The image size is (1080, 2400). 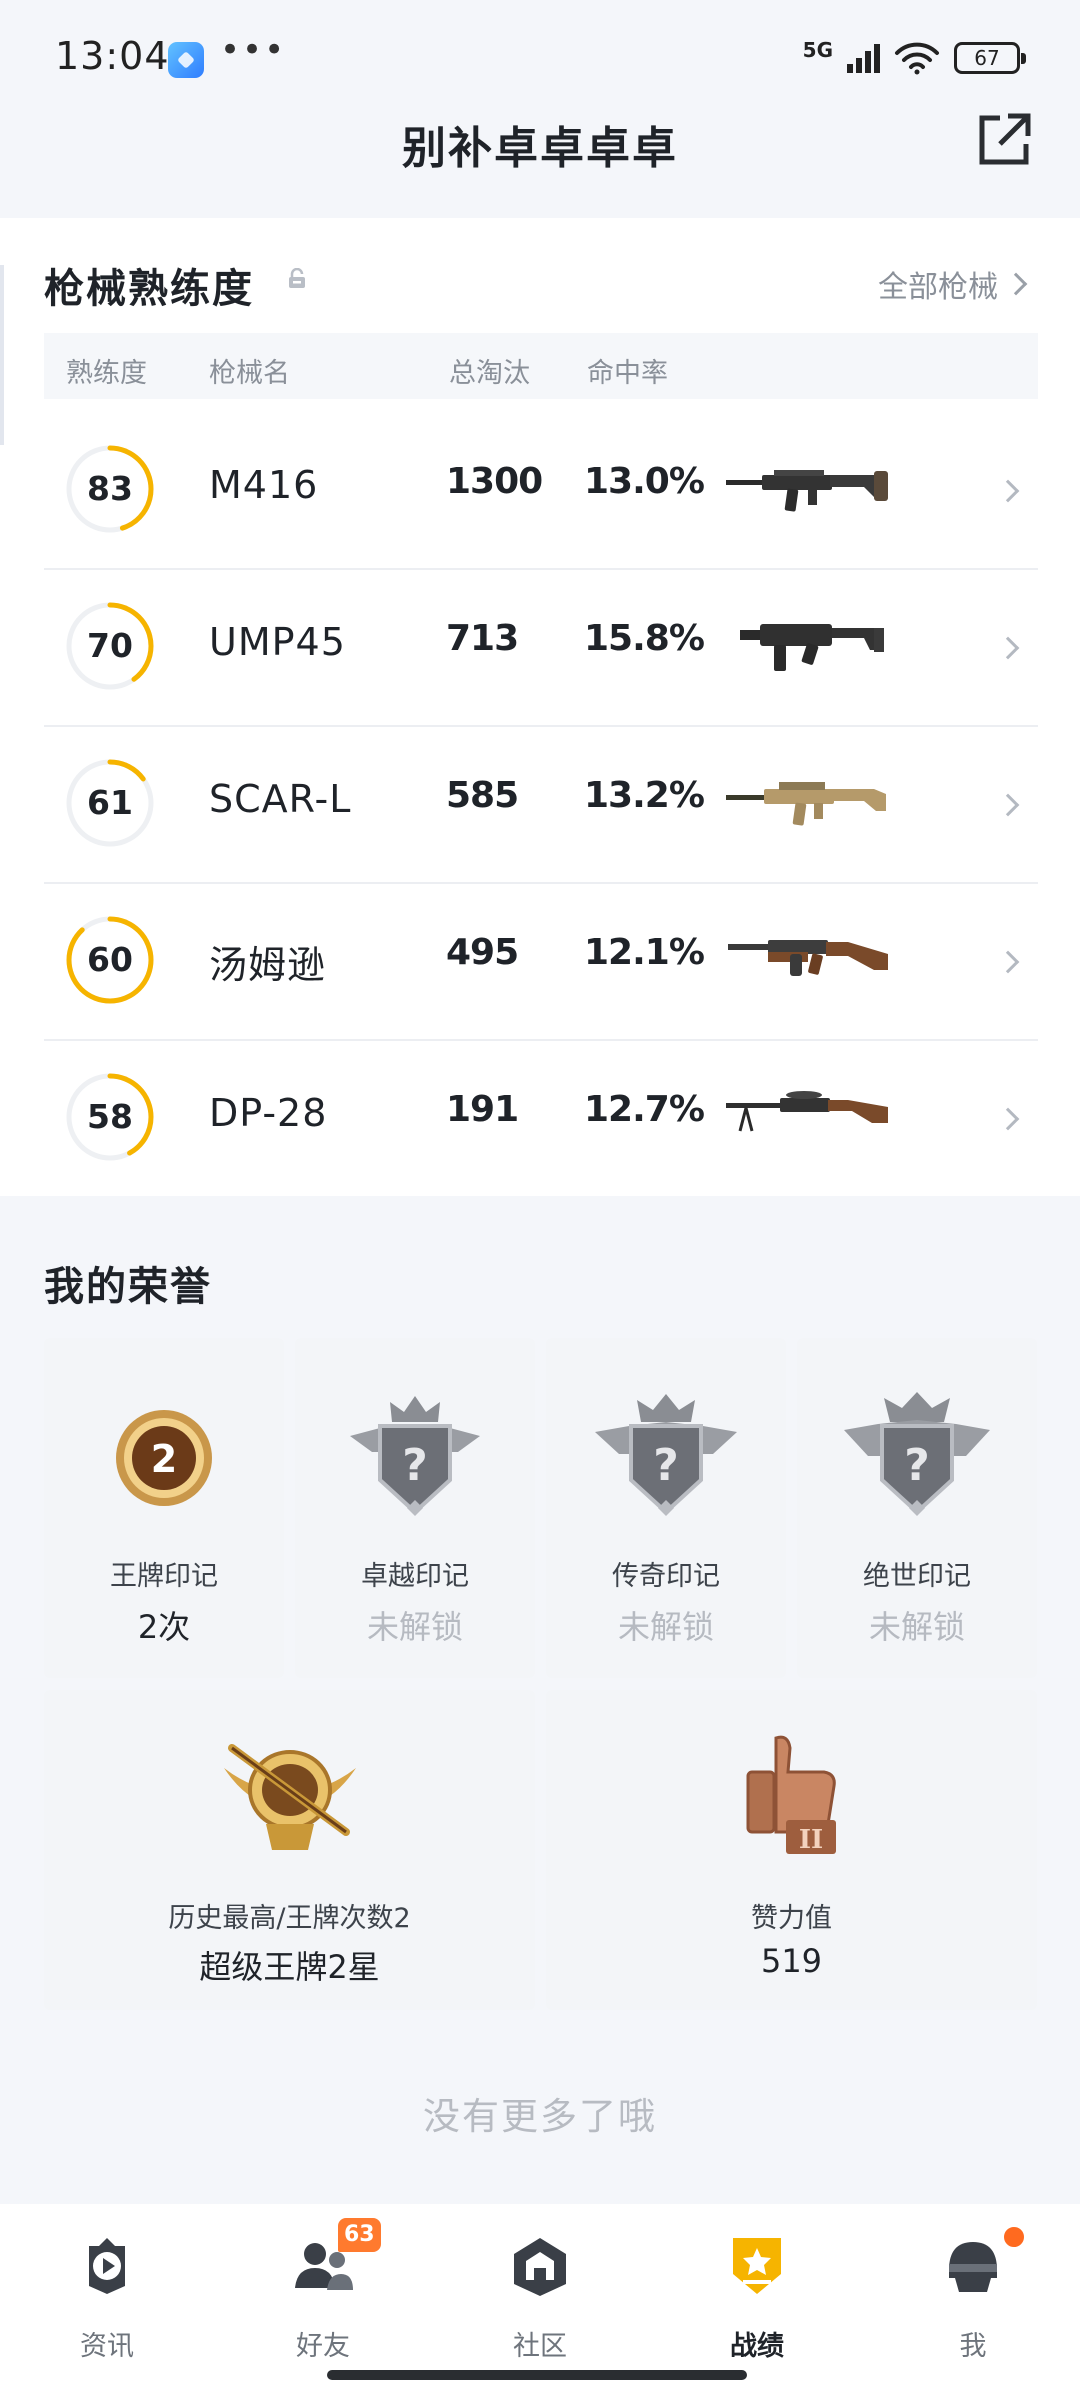 I want to click on wifi-icon, so click(x=917, y=58).